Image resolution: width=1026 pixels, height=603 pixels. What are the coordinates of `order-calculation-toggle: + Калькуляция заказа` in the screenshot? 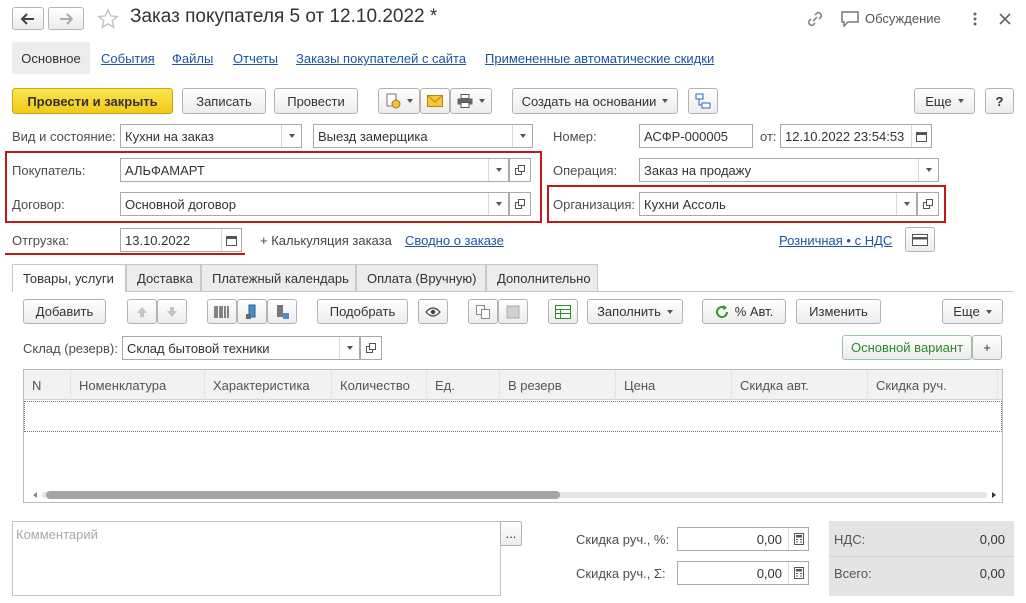 It's located at (326, 240).